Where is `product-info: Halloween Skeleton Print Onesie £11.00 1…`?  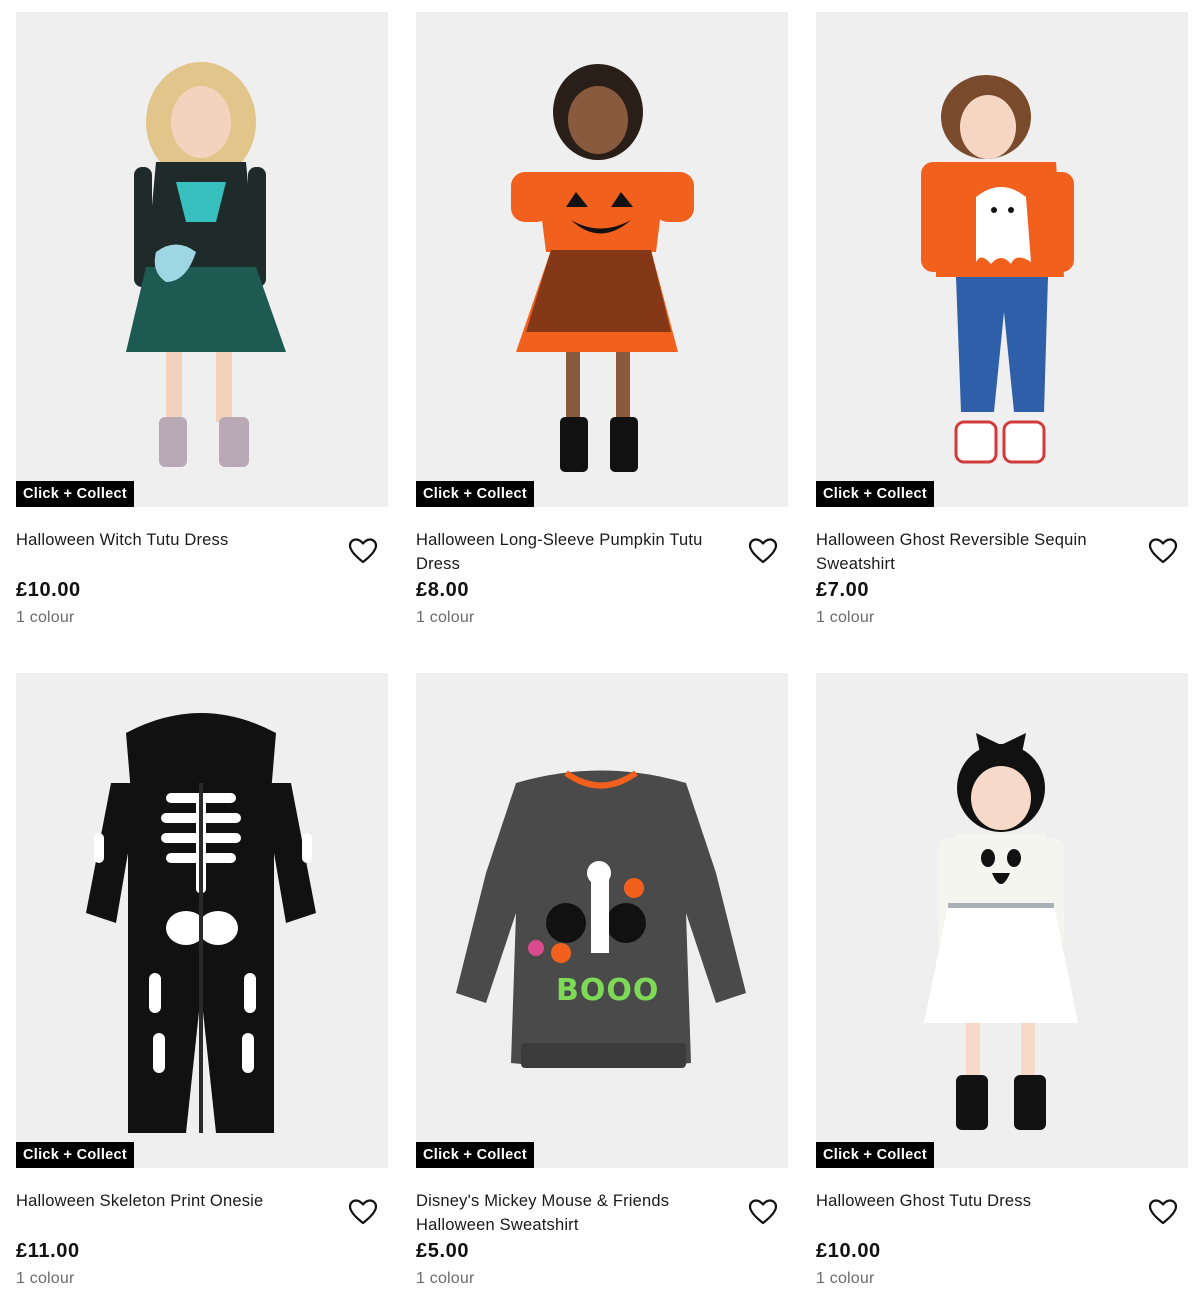
product-info: Halloween Skeleton Print Onesie £11.00 1… is located at coordinates (202, 1233).